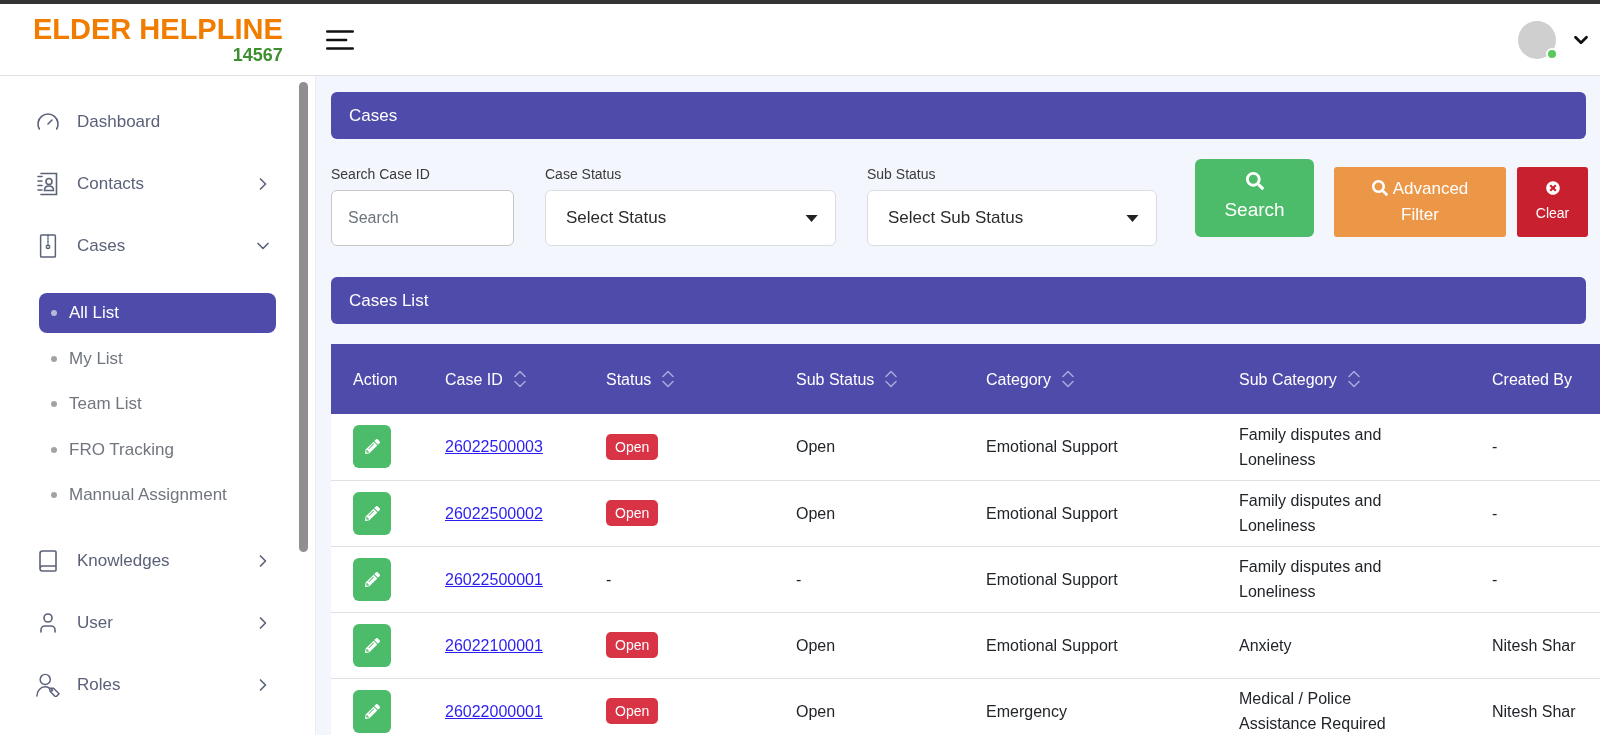 The height and width of the screenshot is (735, 1600). I want to click on menu-icon, so click(339, 39).